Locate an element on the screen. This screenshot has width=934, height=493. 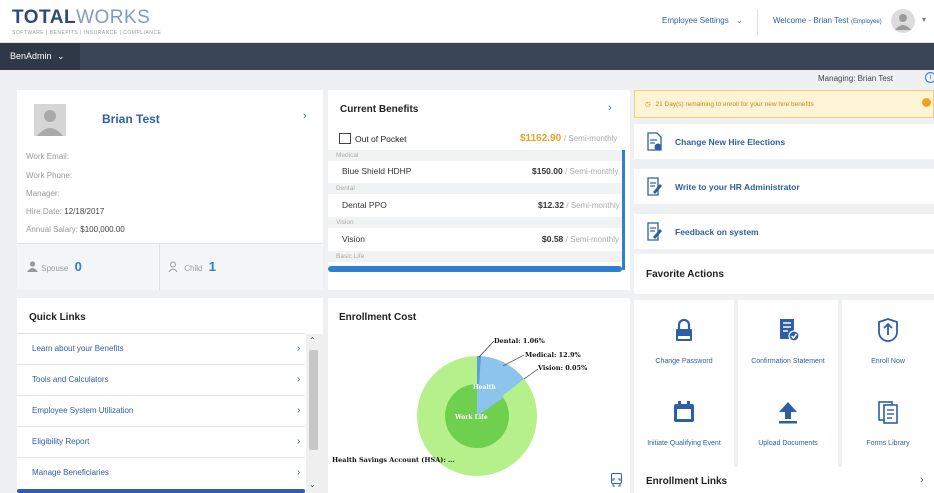
calendar-icon is located at coordinates (684, 411).